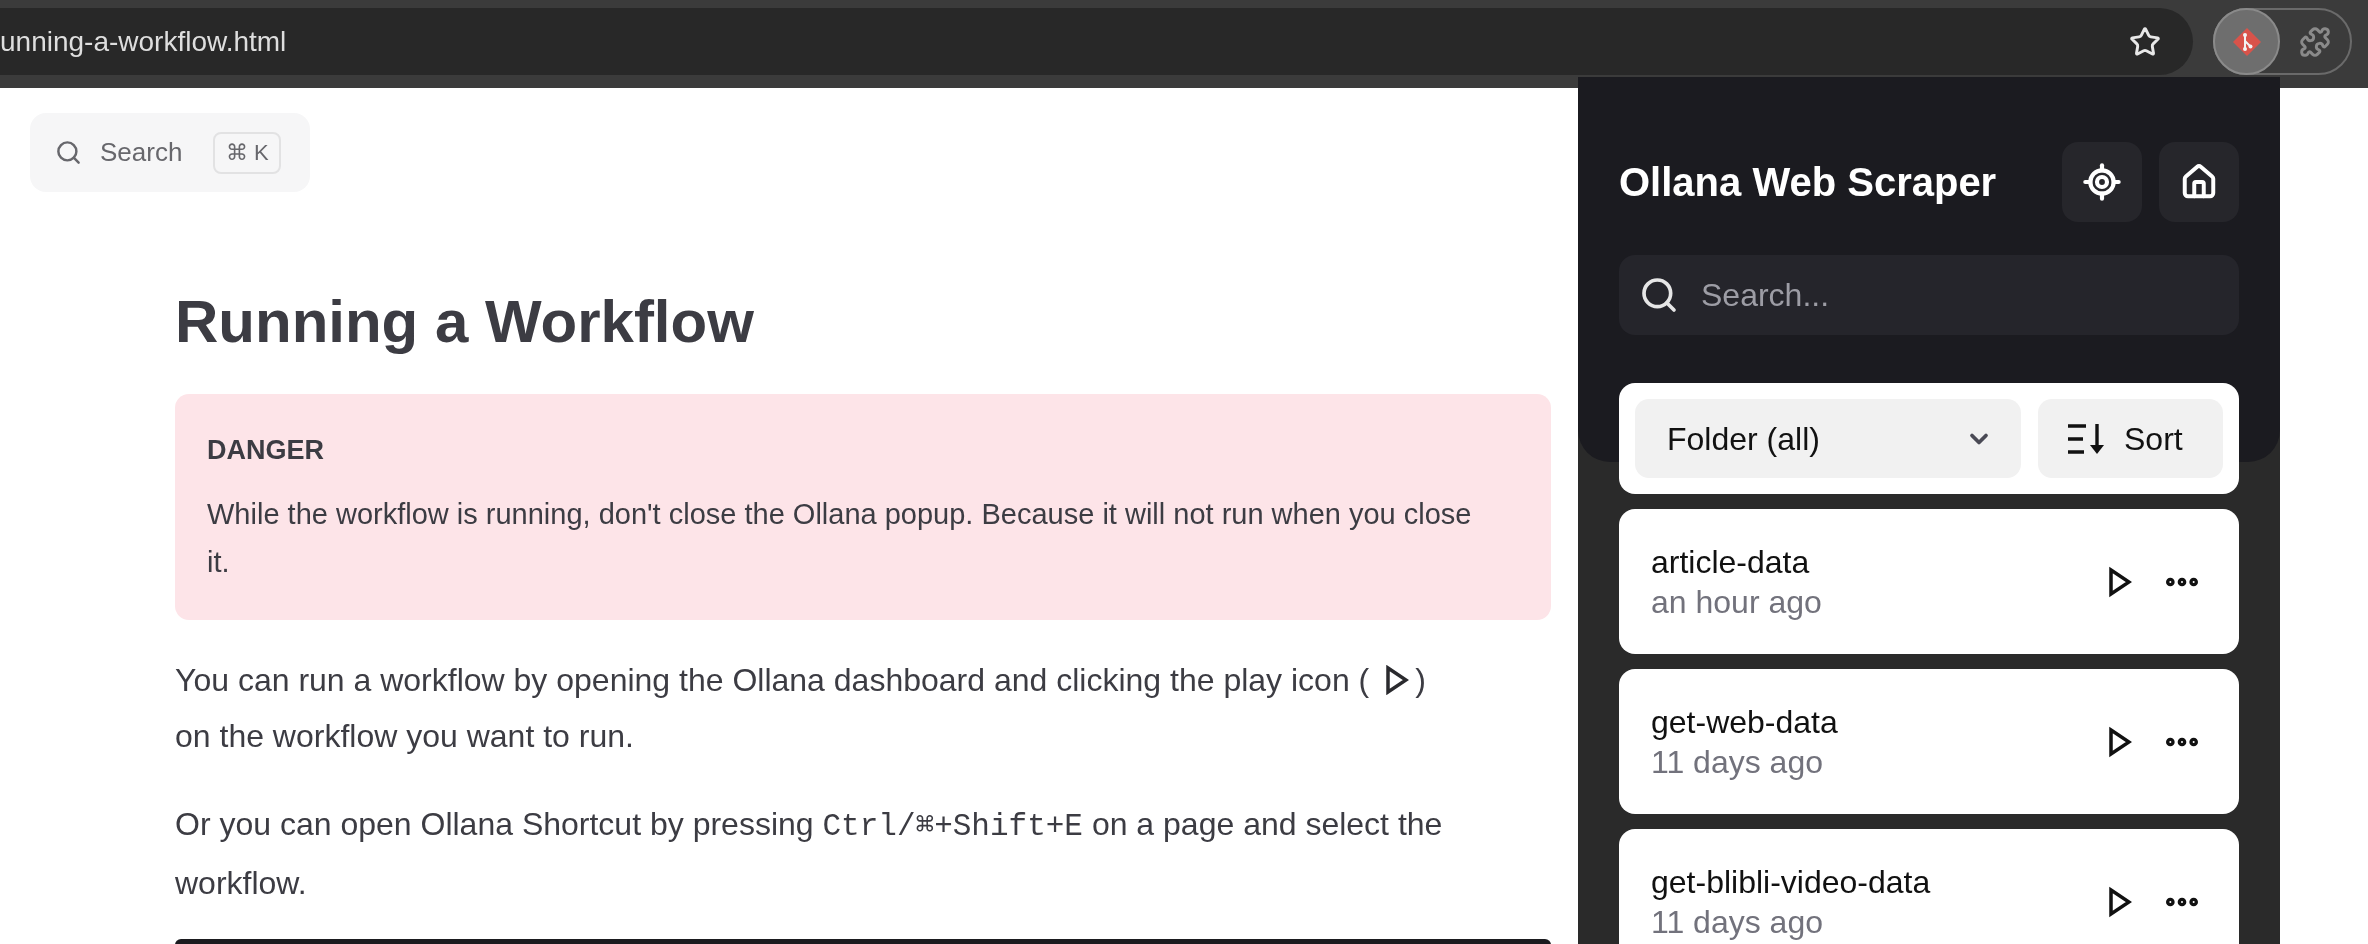 The height and width of the screenshot is (944, 2368). Describe the element at coordinates (952, 826) in the screenshot. I see `keyboard-shortcut: Ctrl/⌘+Shift+E` at that location.